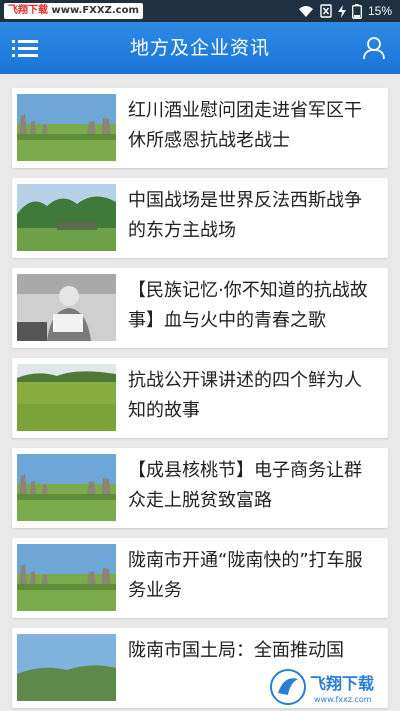 Image resolution: width=400 pixels, height=711 pixels. I want to click on charging-icon, so click(341, 11).